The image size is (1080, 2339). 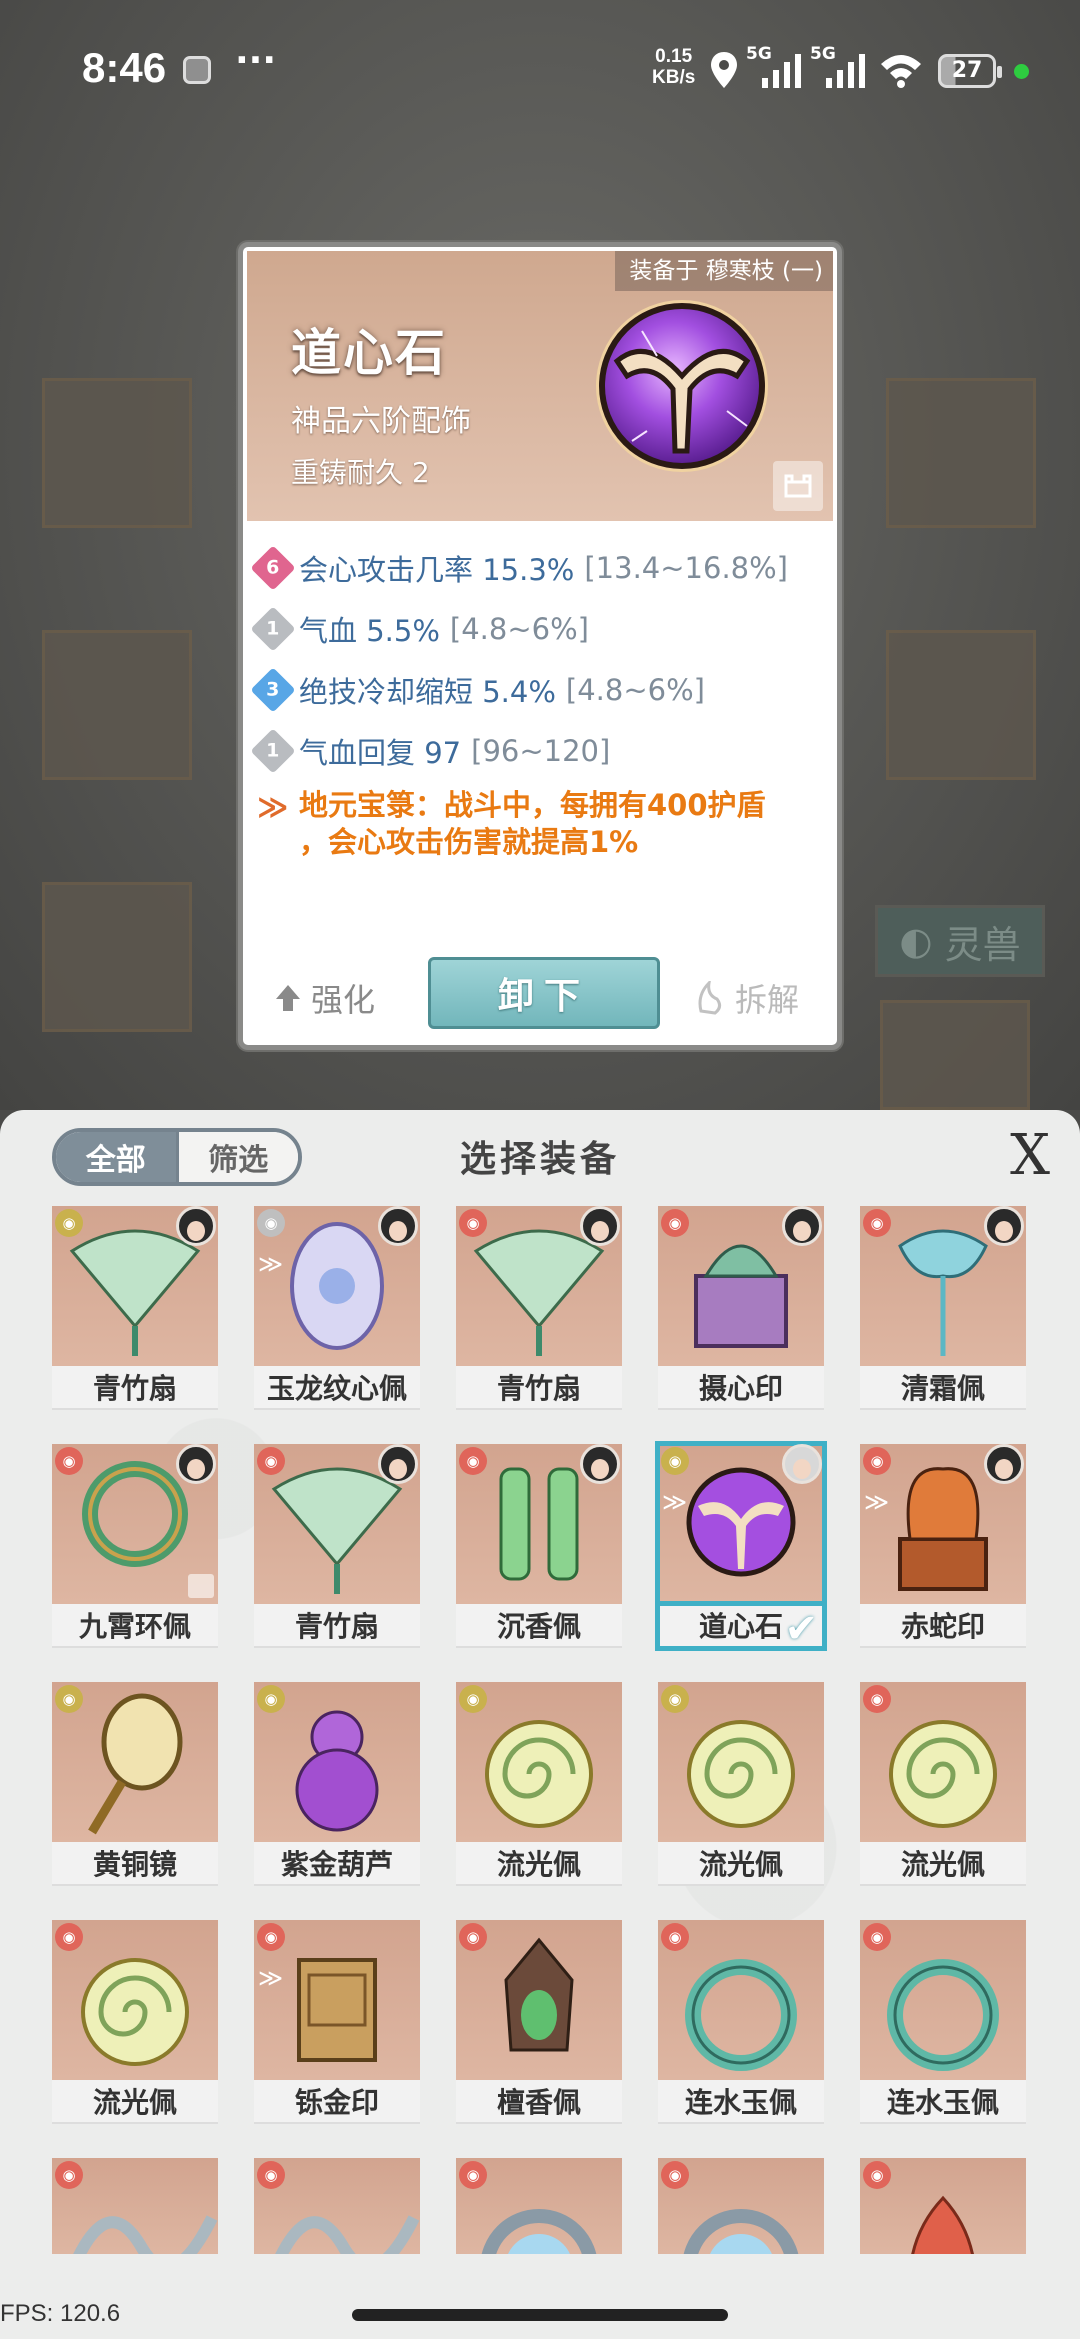 What do you see at coordinates (337, 1787) in the screenshot?
I see `equipment-item: ◉ 紫金葫芦` at bounding box center [337, 1787].